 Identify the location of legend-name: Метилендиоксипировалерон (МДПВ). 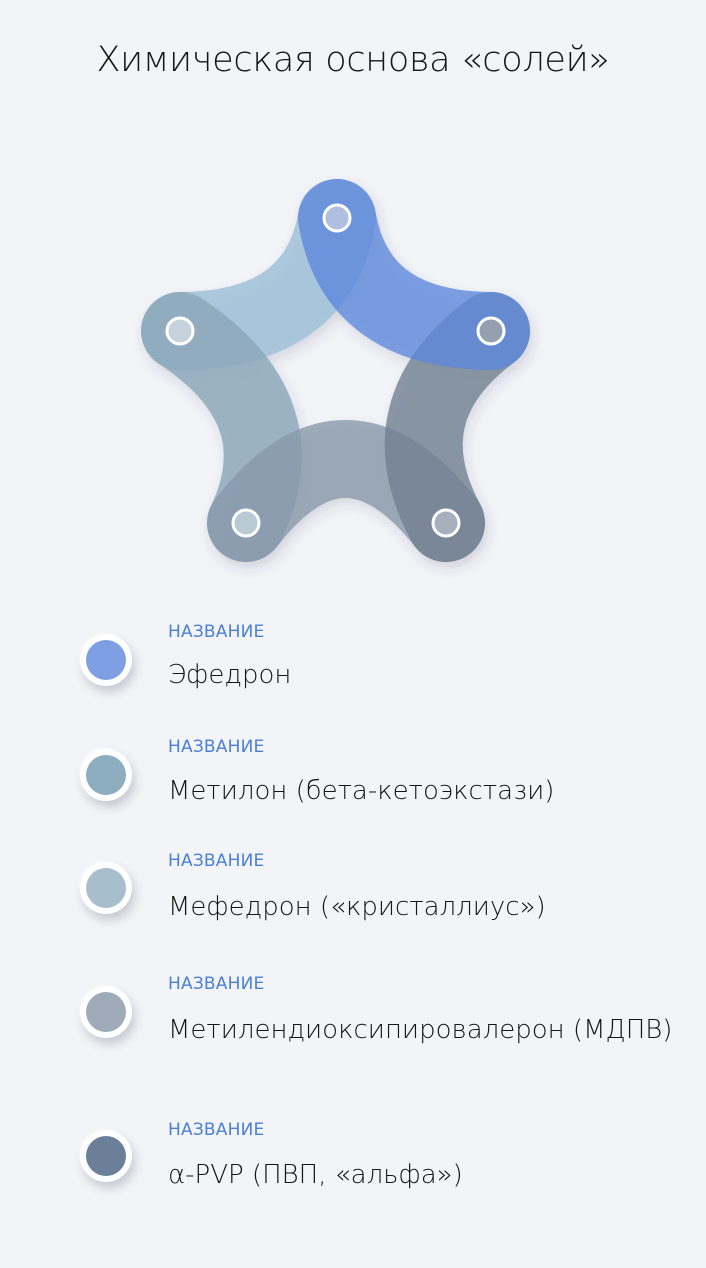
(420, 1030).